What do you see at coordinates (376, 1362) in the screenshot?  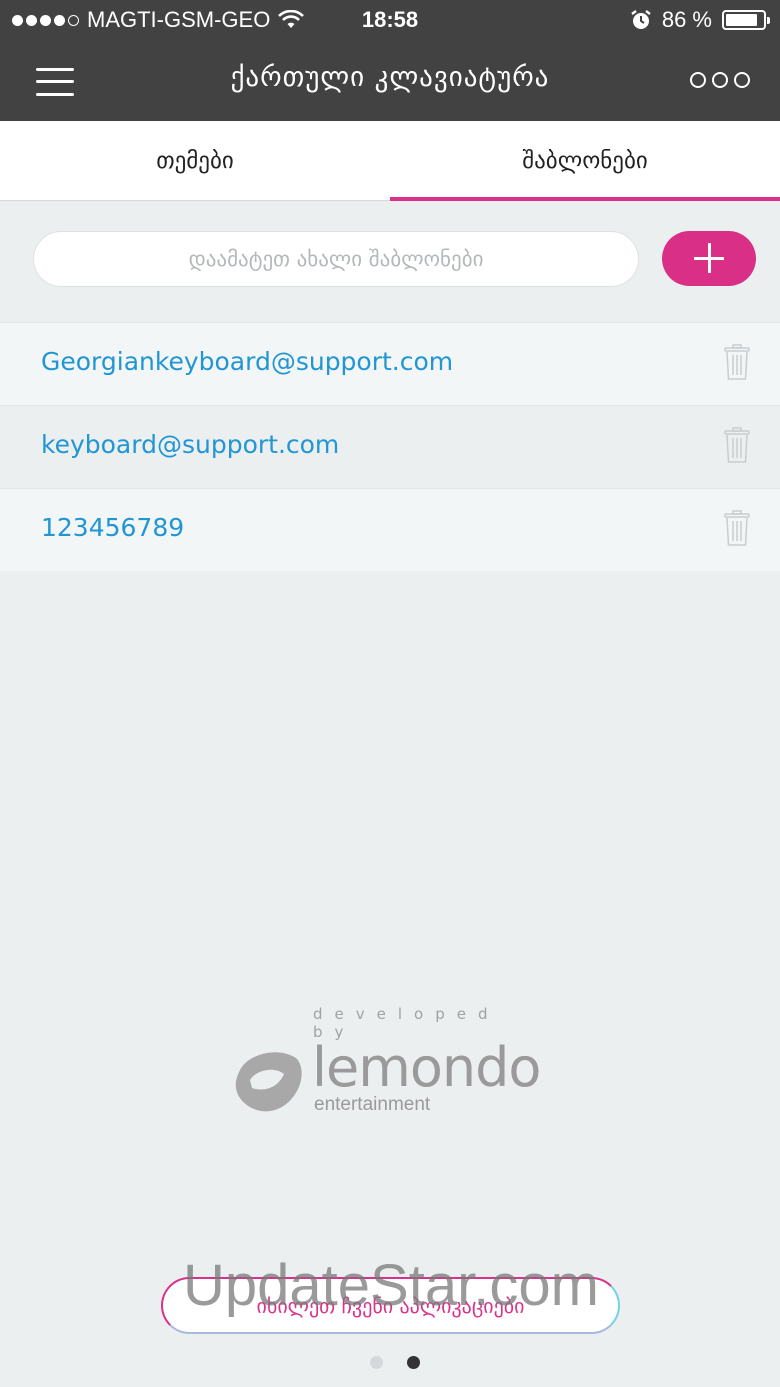 I see `page-dot` at bounding box center [376, 1362].